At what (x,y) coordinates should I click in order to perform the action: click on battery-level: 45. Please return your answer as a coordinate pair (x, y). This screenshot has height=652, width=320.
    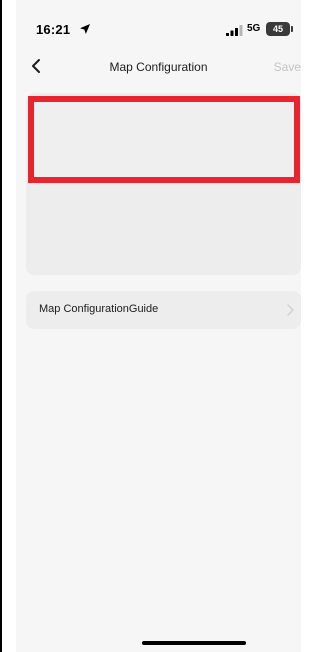
    Looking at the image, I should click on (277, 29).